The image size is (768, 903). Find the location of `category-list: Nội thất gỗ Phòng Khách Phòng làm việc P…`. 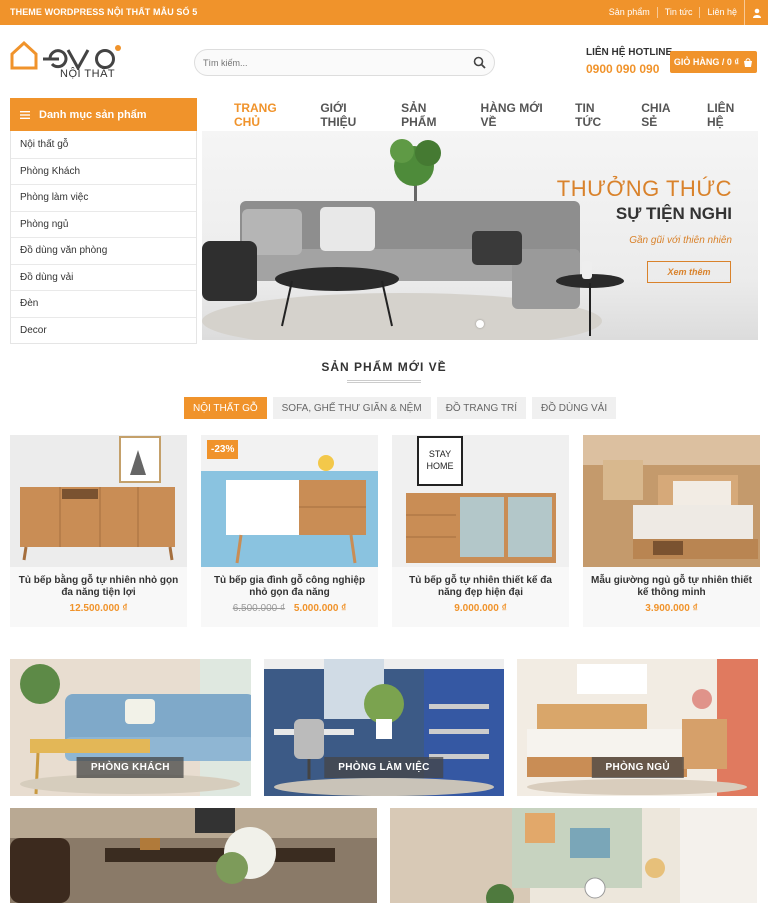

category-list: Nội thất gỗ Phòng Khách Phòng làm việc P… is located at coordinates (103, 237).